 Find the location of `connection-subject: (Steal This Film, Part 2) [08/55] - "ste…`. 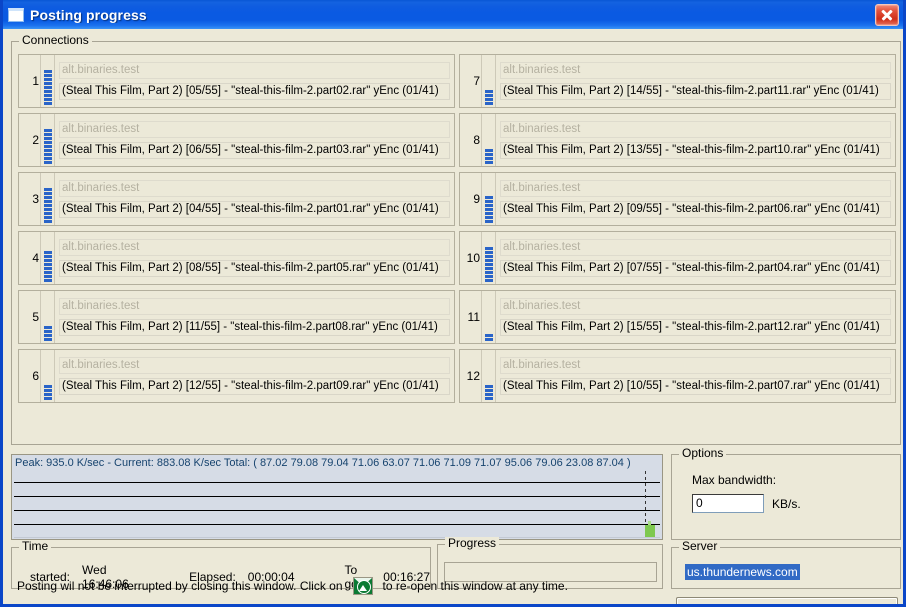

connection-subject: (Steal This Film, Part 2) [08/55] - "ste… is located at coordinates (254, 268).